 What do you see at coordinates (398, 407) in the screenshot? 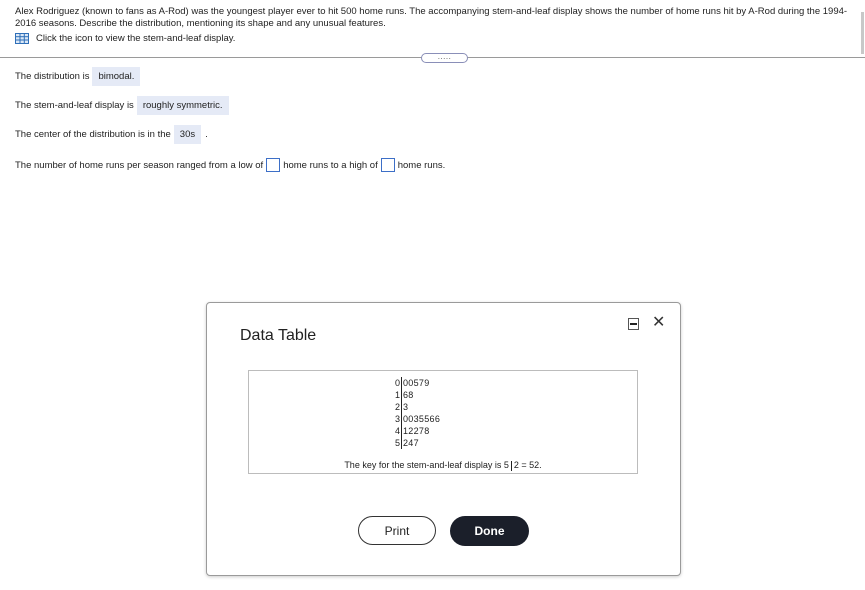
I see `stem-value: 2` at bounding box center [398, 407].